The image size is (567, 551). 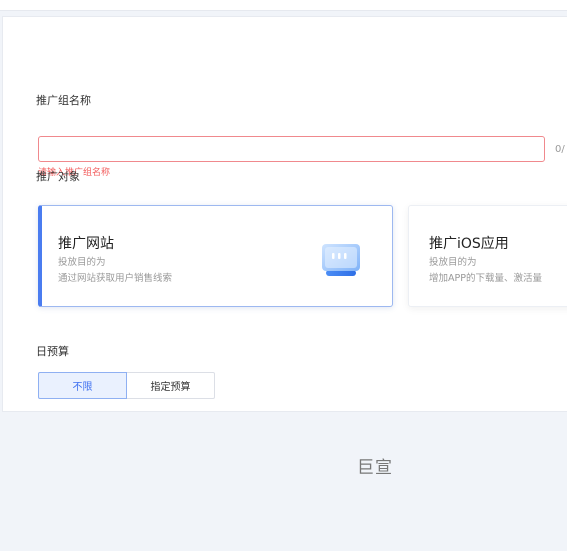 I want to click on group-name-input, so click(x=291, y=149).